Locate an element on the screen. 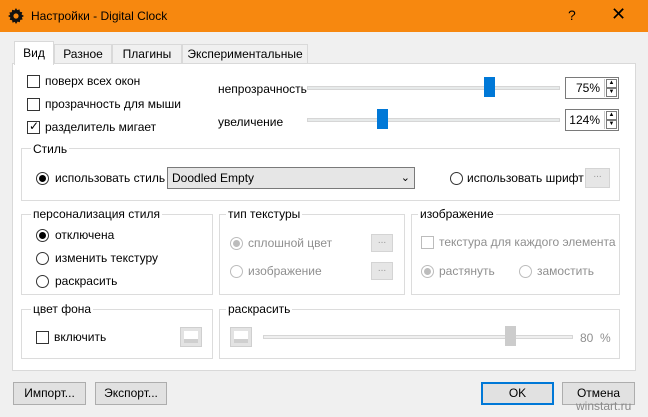  colorize-label: раскрасить is located at coordinates (86, 281).